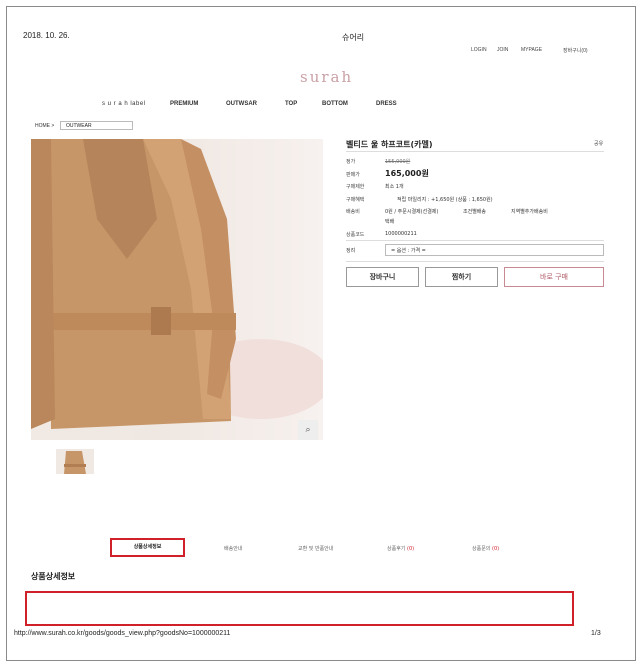 The image size is (644, 669). What do you see at coordinates (75, 461) in the screenshot?
I see `product-thumbnail` at bounding box center [75, 461].